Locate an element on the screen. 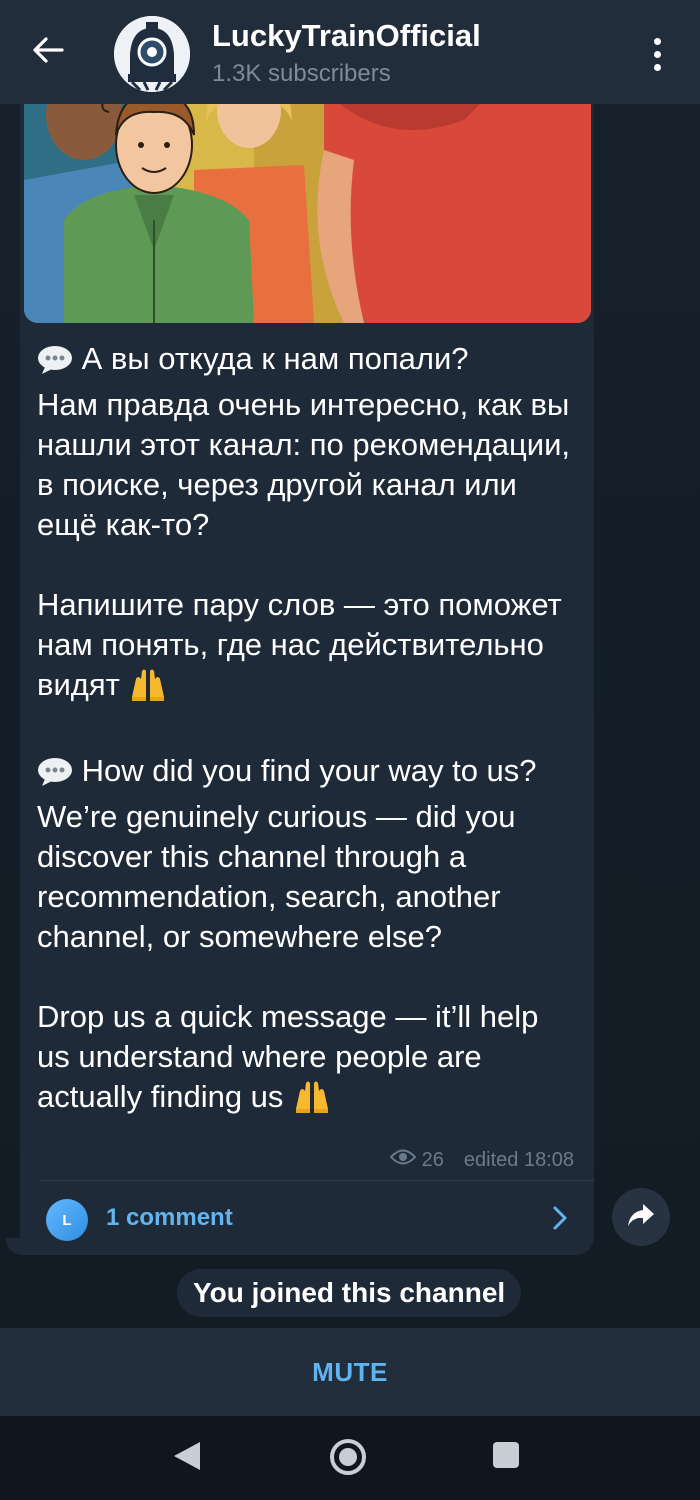  back-button is located at coordinates (48, 52).